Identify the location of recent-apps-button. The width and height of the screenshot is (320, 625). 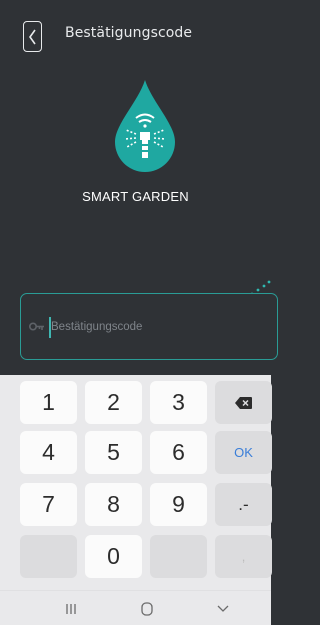
(71, 608).